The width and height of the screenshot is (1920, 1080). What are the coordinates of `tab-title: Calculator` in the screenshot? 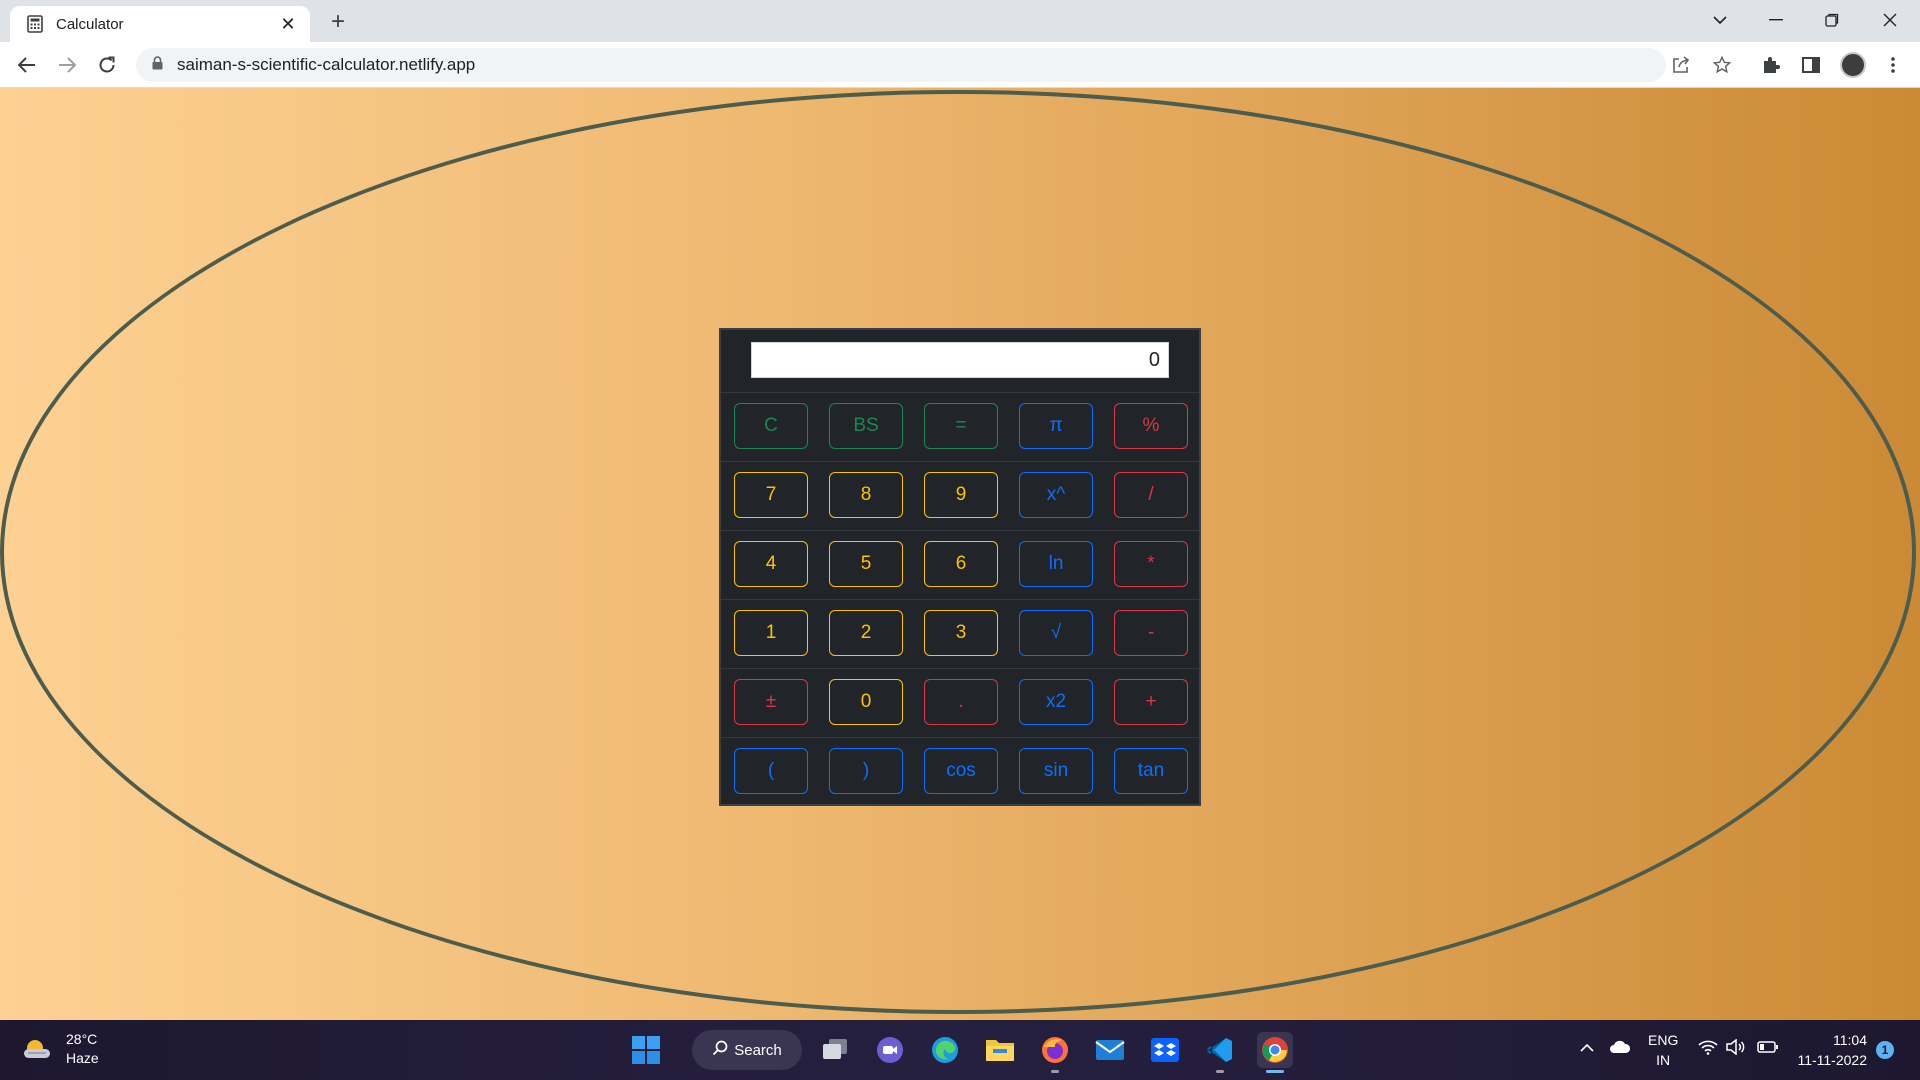 It's located at (90, 24).